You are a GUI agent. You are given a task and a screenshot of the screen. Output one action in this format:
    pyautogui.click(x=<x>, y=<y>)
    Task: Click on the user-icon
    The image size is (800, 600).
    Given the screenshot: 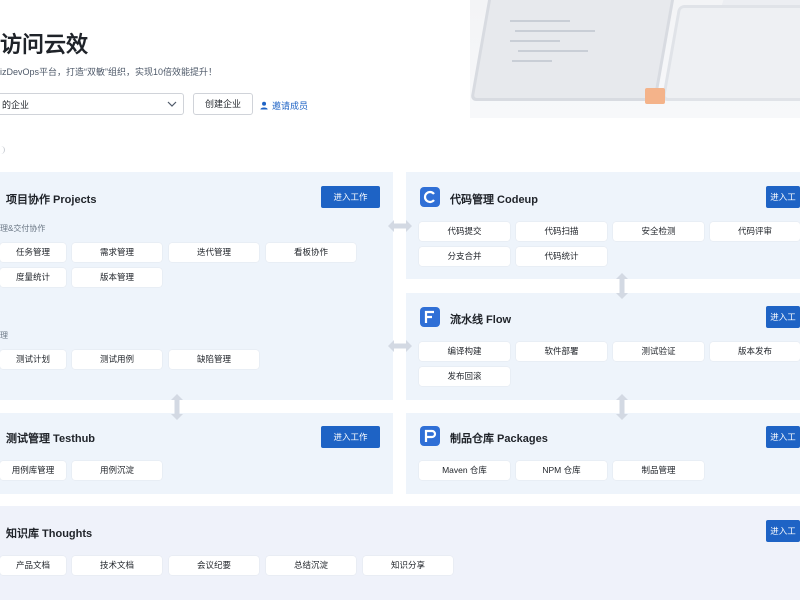 What is the action you would take?
    pyautogui.click(x=264, y=105)
    